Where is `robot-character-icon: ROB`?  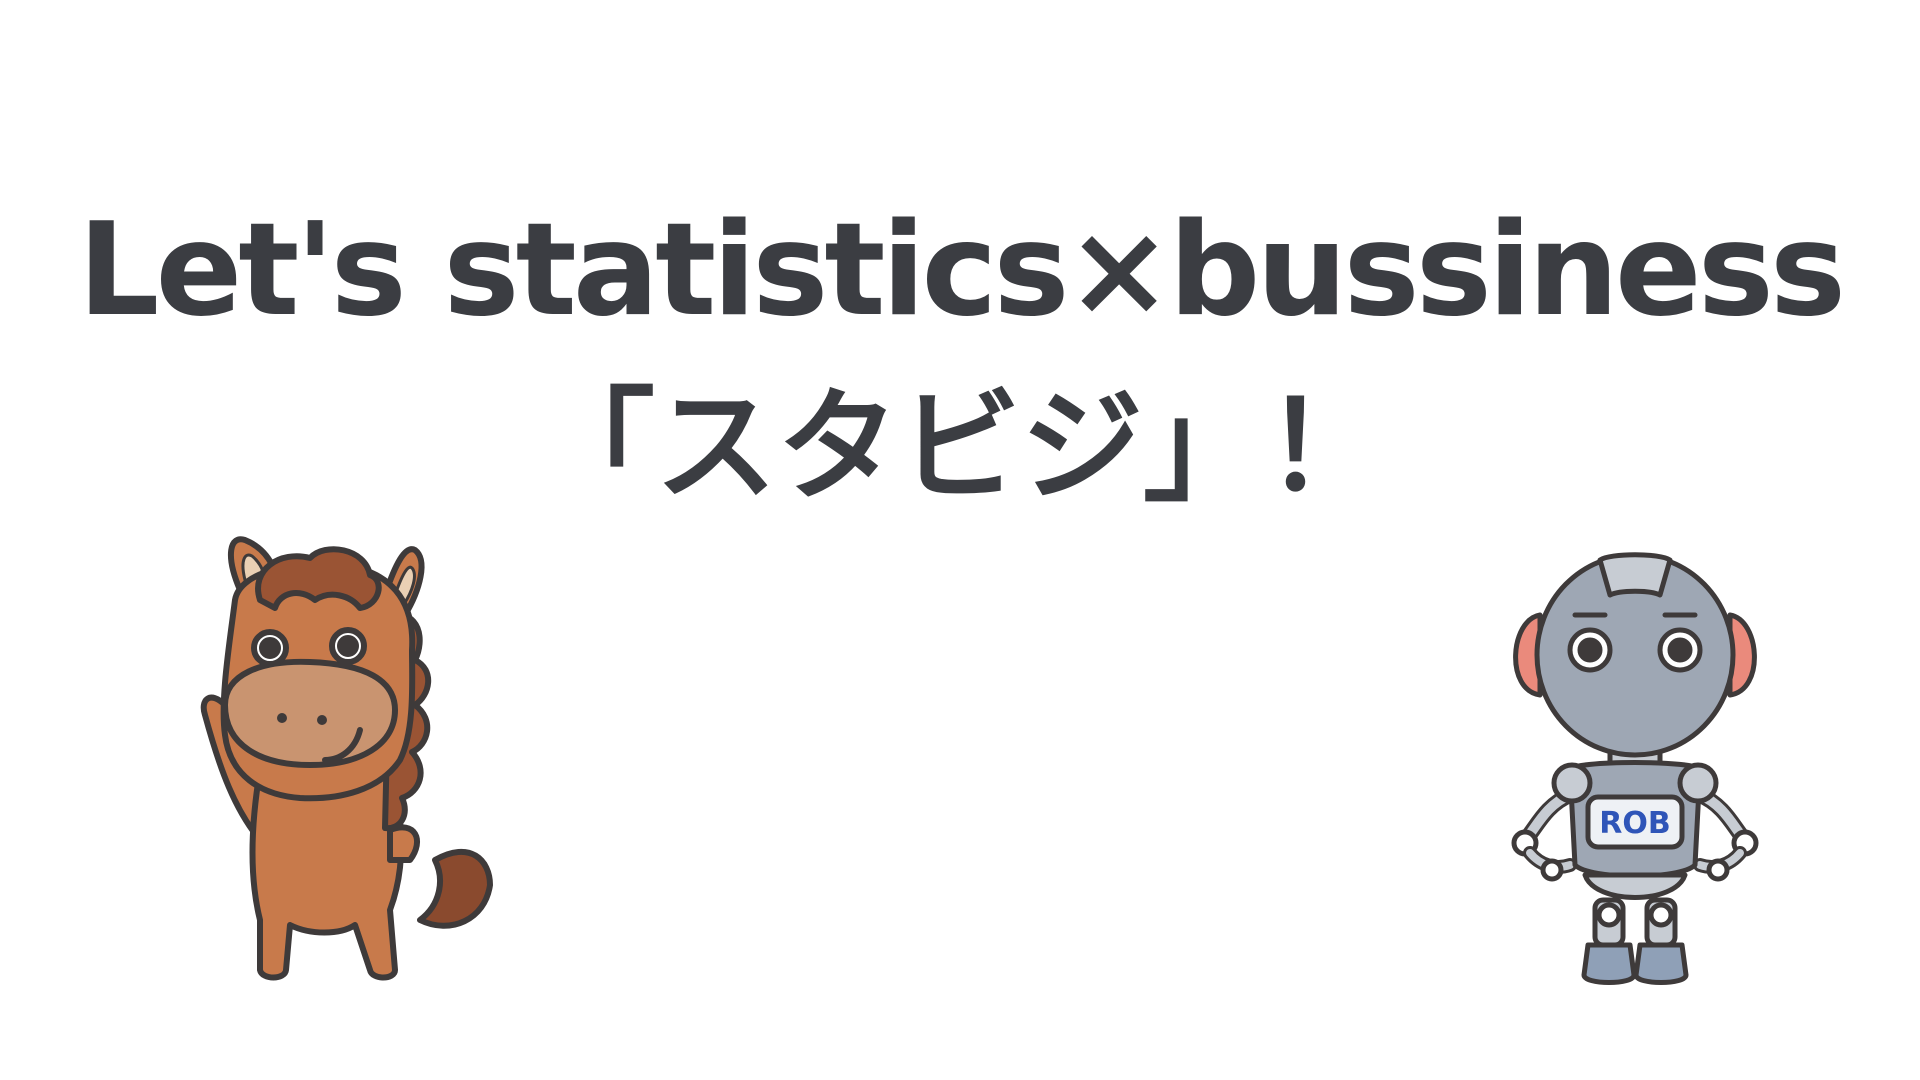 robot-character-icon: ROB is located at coordinates (1635, 765).